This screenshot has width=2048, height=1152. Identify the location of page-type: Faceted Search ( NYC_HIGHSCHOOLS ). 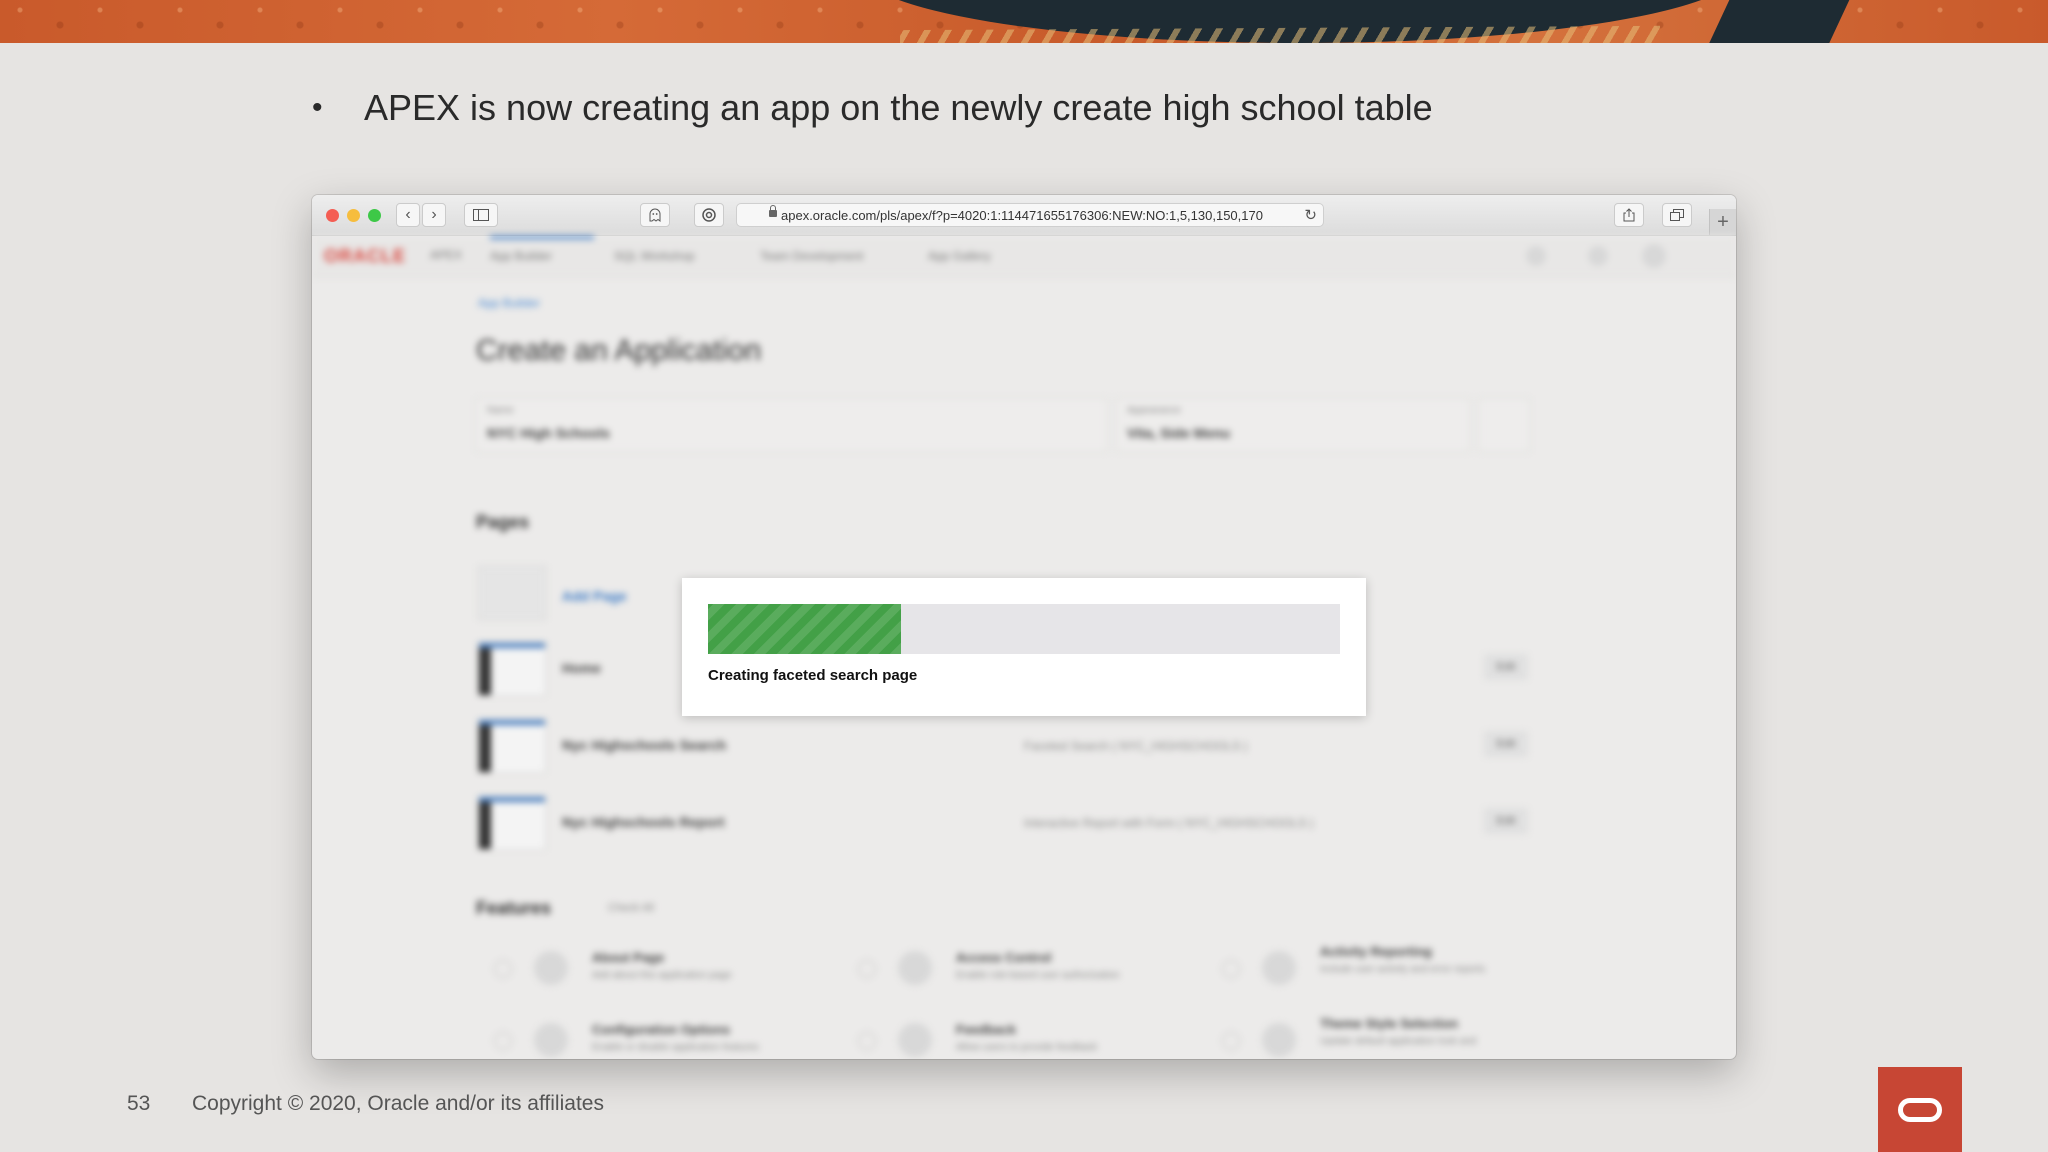
(1136, 746).